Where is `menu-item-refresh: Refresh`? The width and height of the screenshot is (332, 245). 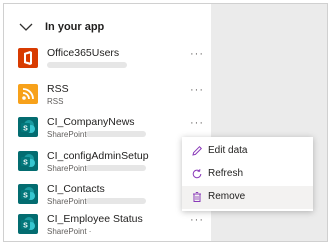 menu-item-refresh: Refresh is located at coordinates (247, 174).